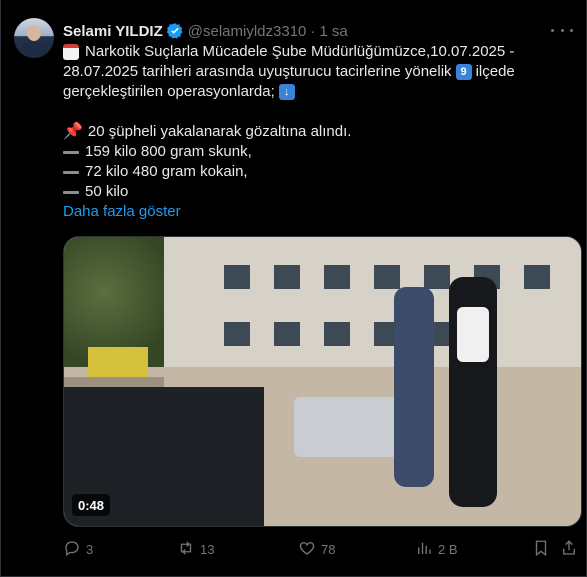 The width and height of the screenshot is (587, 577). What do you see at coordinates (122, 212) in the screenshot?
I see `show-more-link: Daha fazla göster` at bounding box center [122, 212].